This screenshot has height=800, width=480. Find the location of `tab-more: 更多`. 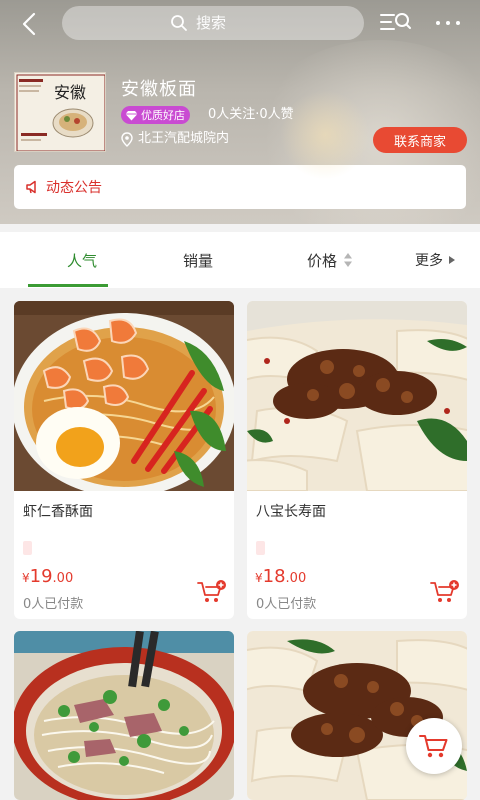

tab-more: 更多 is located at coordinates (435, 260).